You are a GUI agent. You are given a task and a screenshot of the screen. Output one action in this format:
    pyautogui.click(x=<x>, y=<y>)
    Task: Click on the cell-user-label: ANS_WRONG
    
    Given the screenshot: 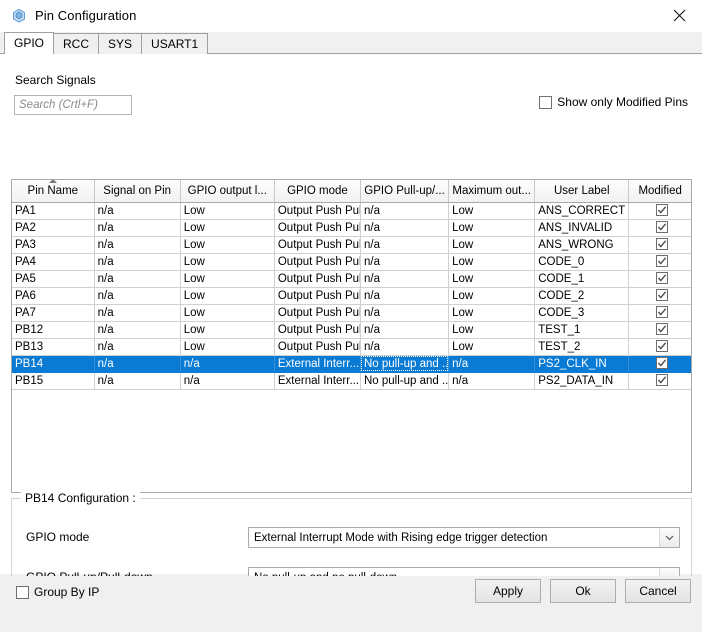 What is the action you would take?
    pyautogui.click(x=582, y=245)
    